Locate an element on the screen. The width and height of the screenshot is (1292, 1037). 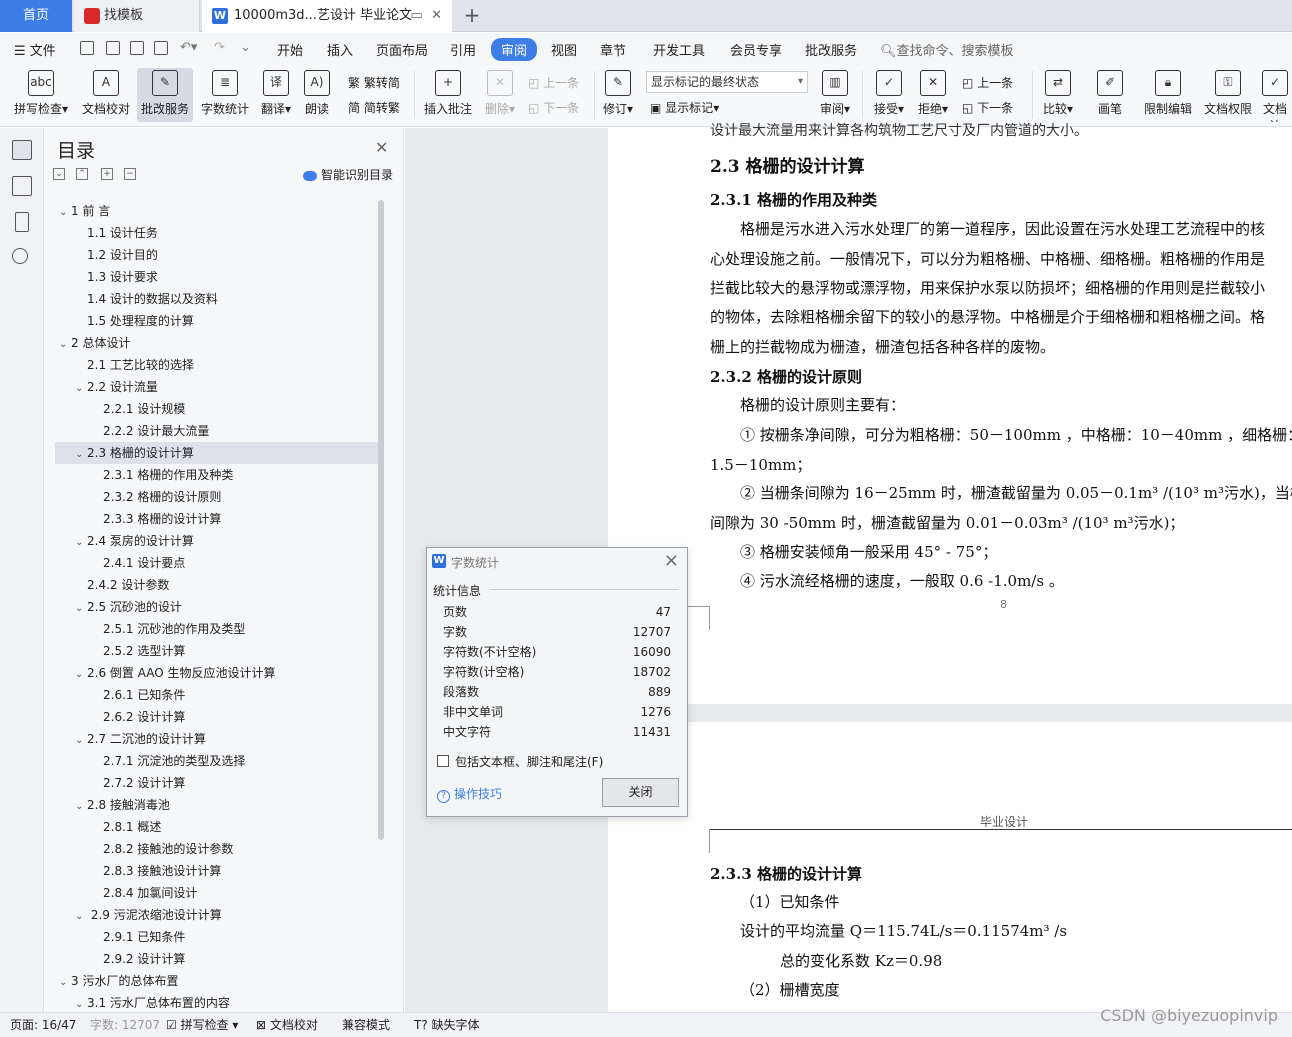
outline-icon is located at coordinates (22, 150).